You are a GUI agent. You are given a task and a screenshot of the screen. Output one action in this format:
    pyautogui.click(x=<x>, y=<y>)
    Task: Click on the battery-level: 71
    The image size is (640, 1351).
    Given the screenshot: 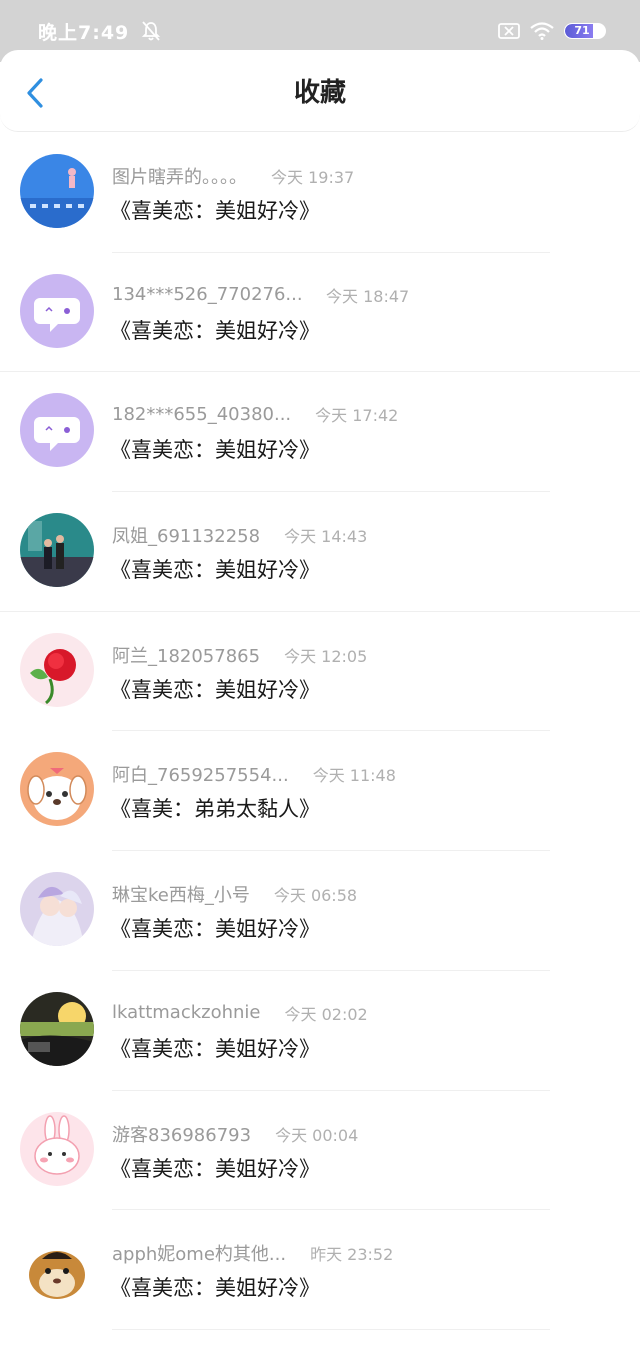 What is the action you would take?
    pyautogui.click(x=582, y=30)
    